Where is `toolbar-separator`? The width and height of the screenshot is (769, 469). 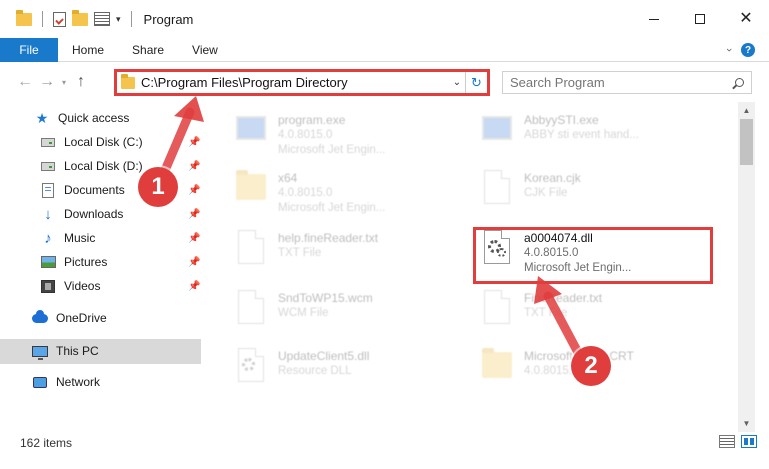 toolbar-separator is located at coordinates (42, 19).